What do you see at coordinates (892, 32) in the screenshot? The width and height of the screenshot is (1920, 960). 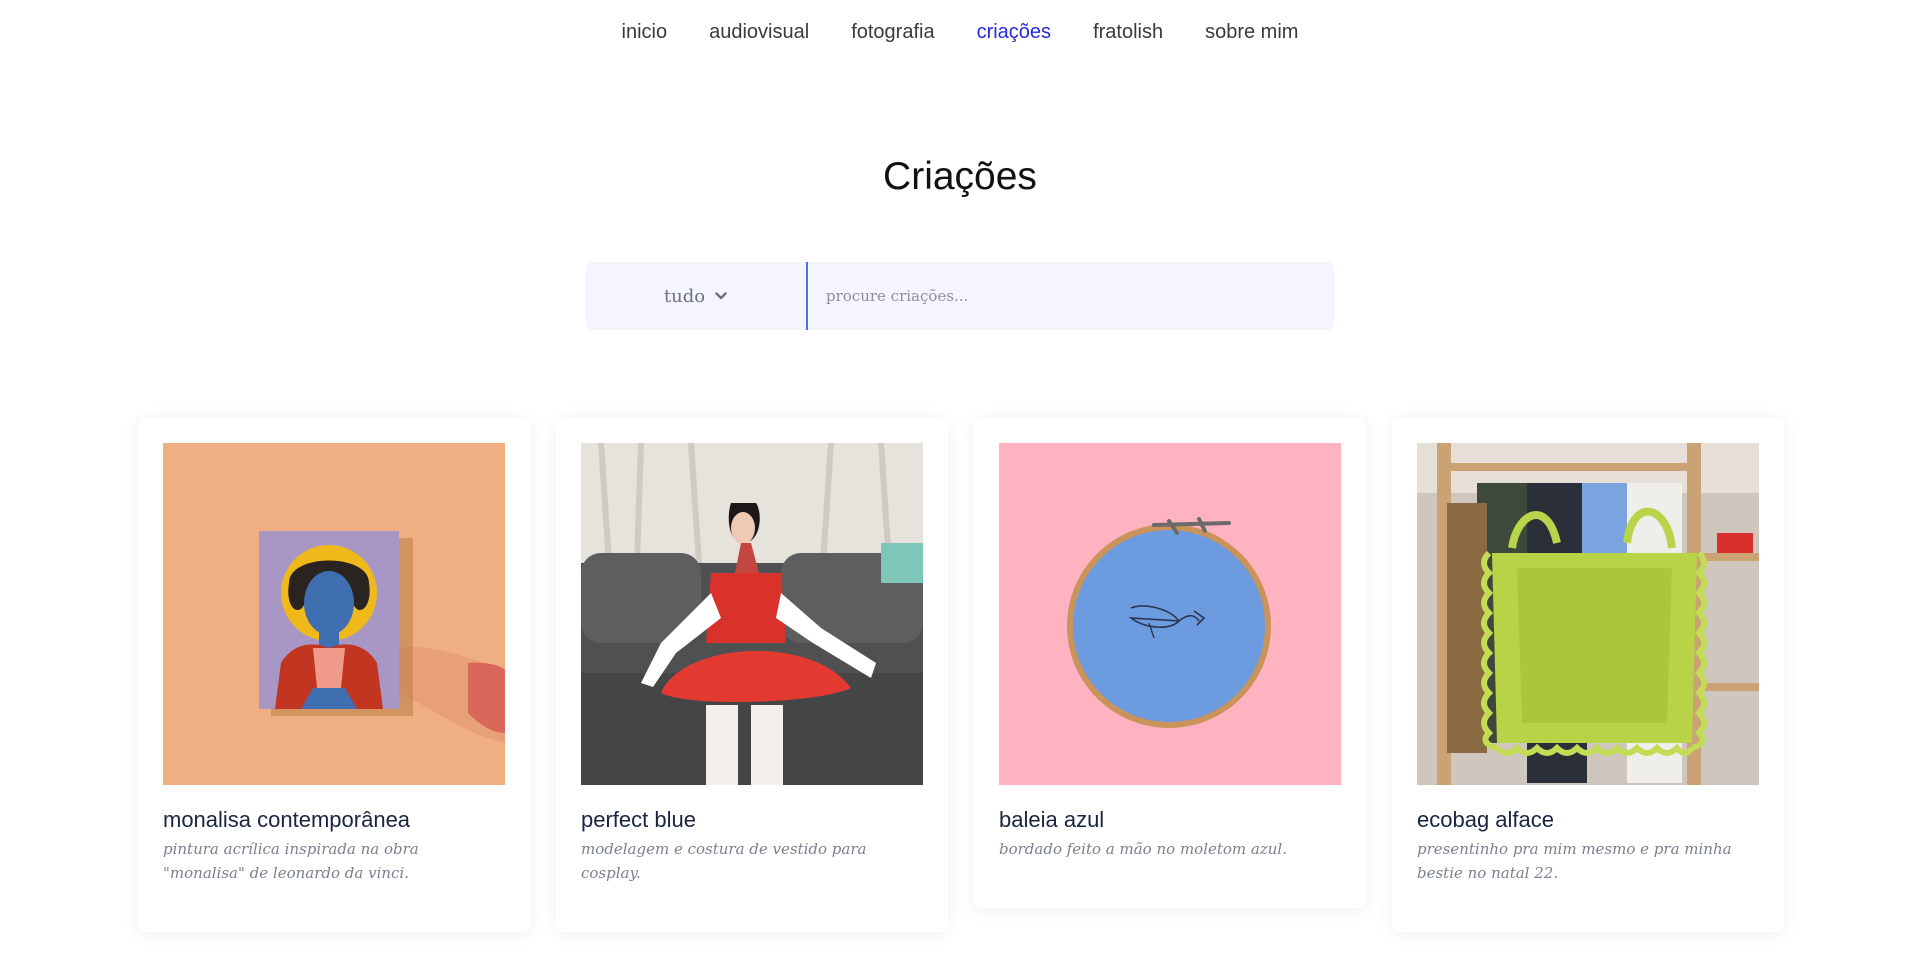 I see `nav-link-fotografia: fotografia` at bounding box center [892, 32].